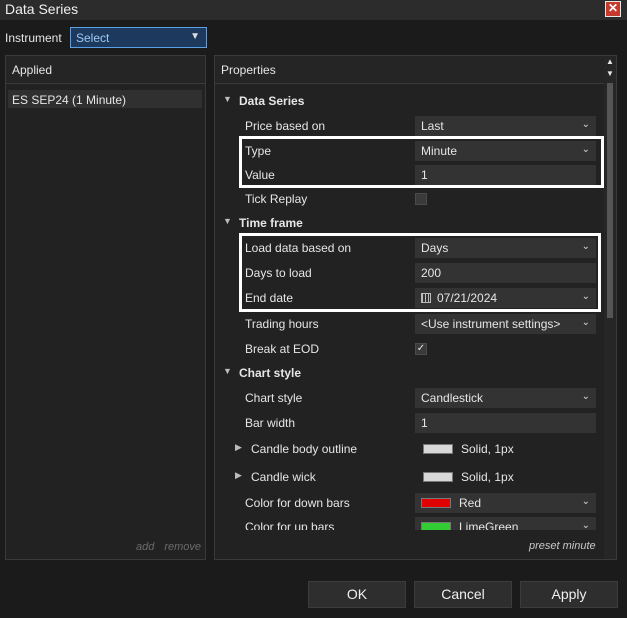 This screenshot has width=627, height=618. I want to click on scroll-thumb, so click(610, 200).